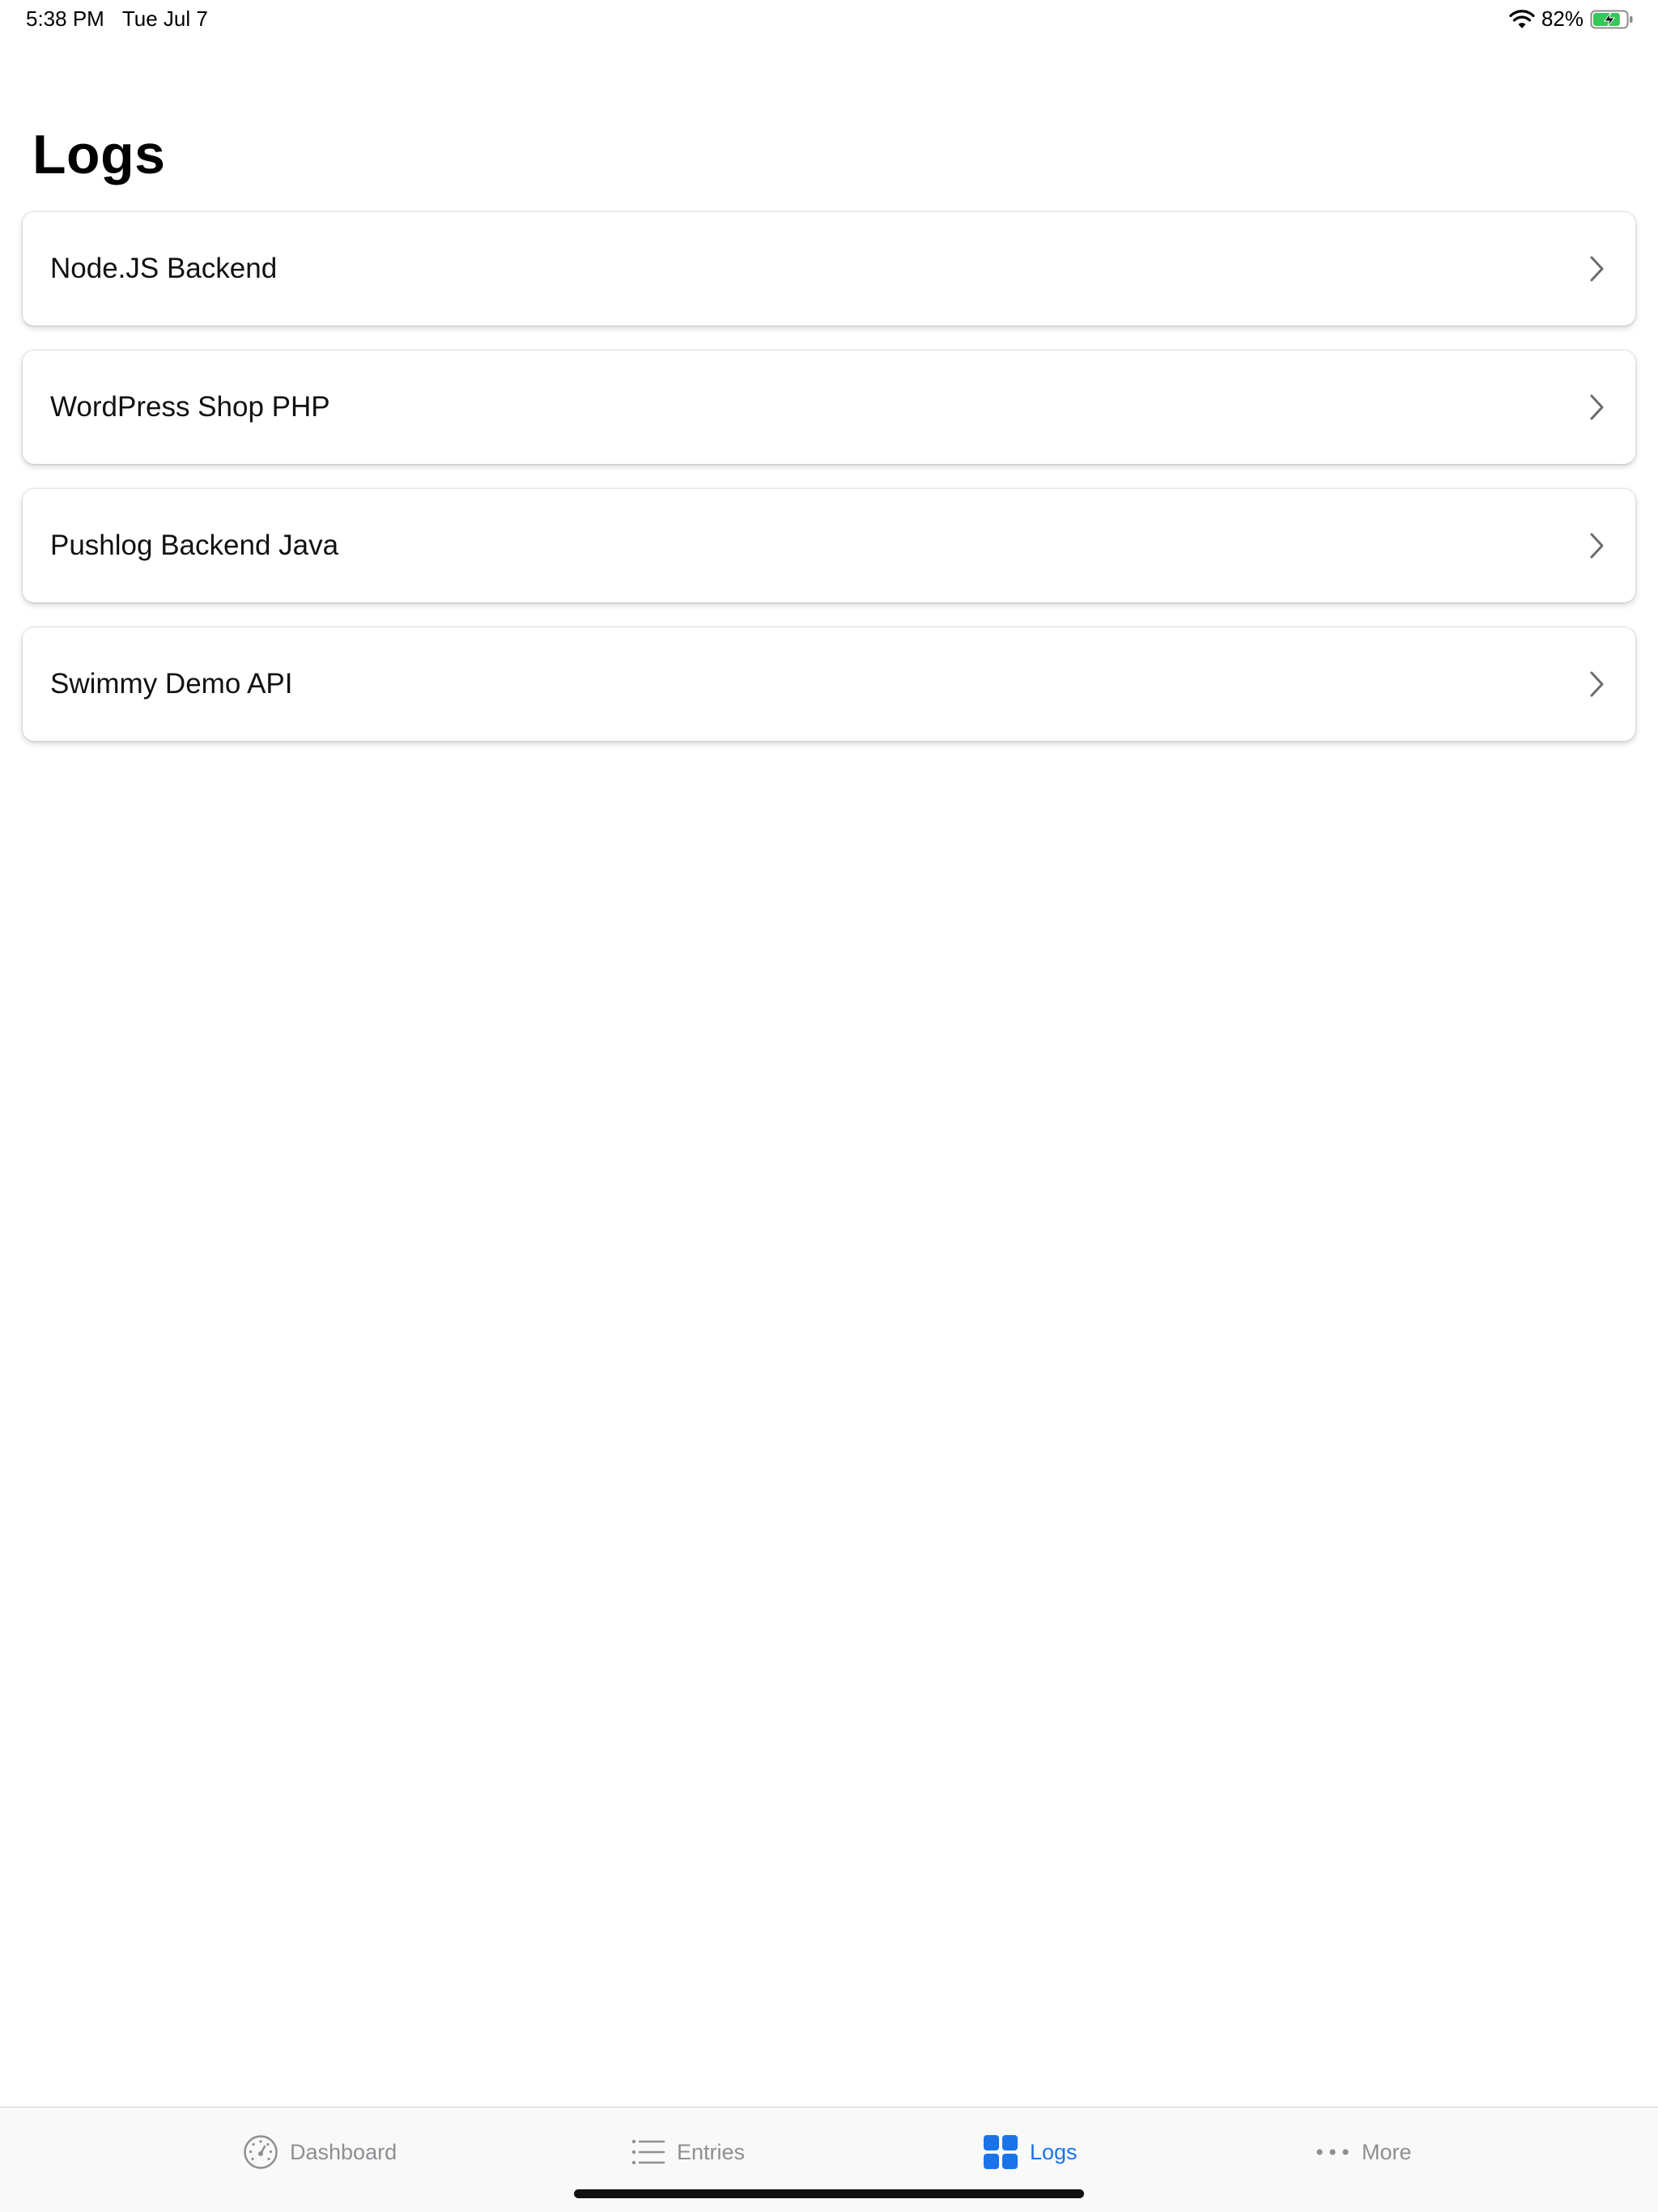 The image size is (1658, 2212). I want to click on status-left: 5:38 PM Tue Jul 7, so click(117, 19).